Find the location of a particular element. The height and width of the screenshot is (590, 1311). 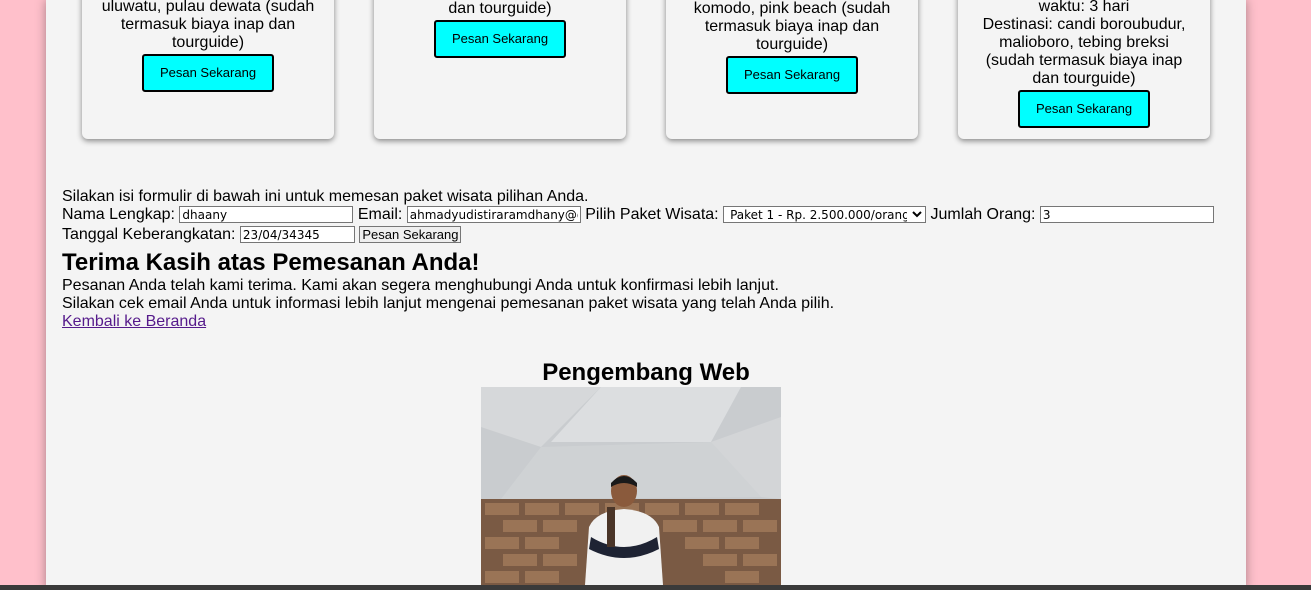

package-card-2: dan tourguide) Pesan Sekarang is located at coordinates (500, 69).